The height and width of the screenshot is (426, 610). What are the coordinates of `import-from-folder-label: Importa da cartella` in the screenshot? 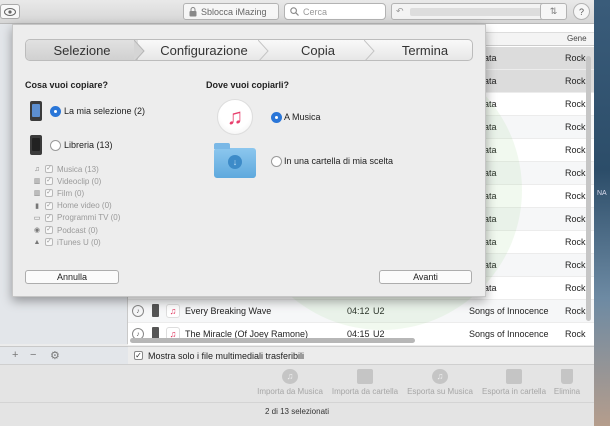 It's located at (365, 391).